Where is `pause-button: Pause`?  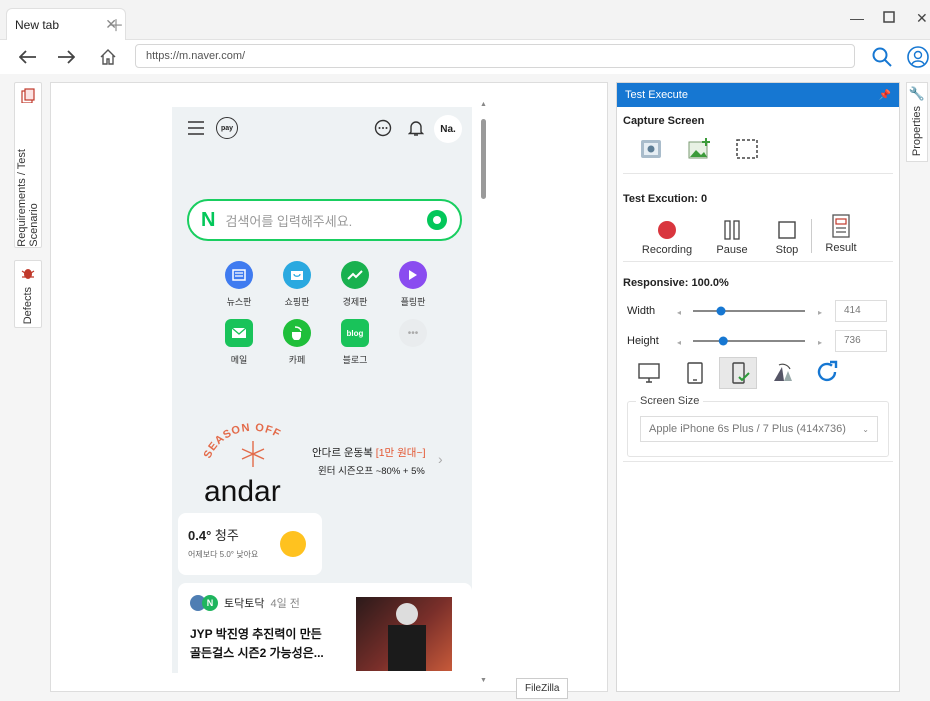 pause-button: Pause is located at coordinates (732, 237).